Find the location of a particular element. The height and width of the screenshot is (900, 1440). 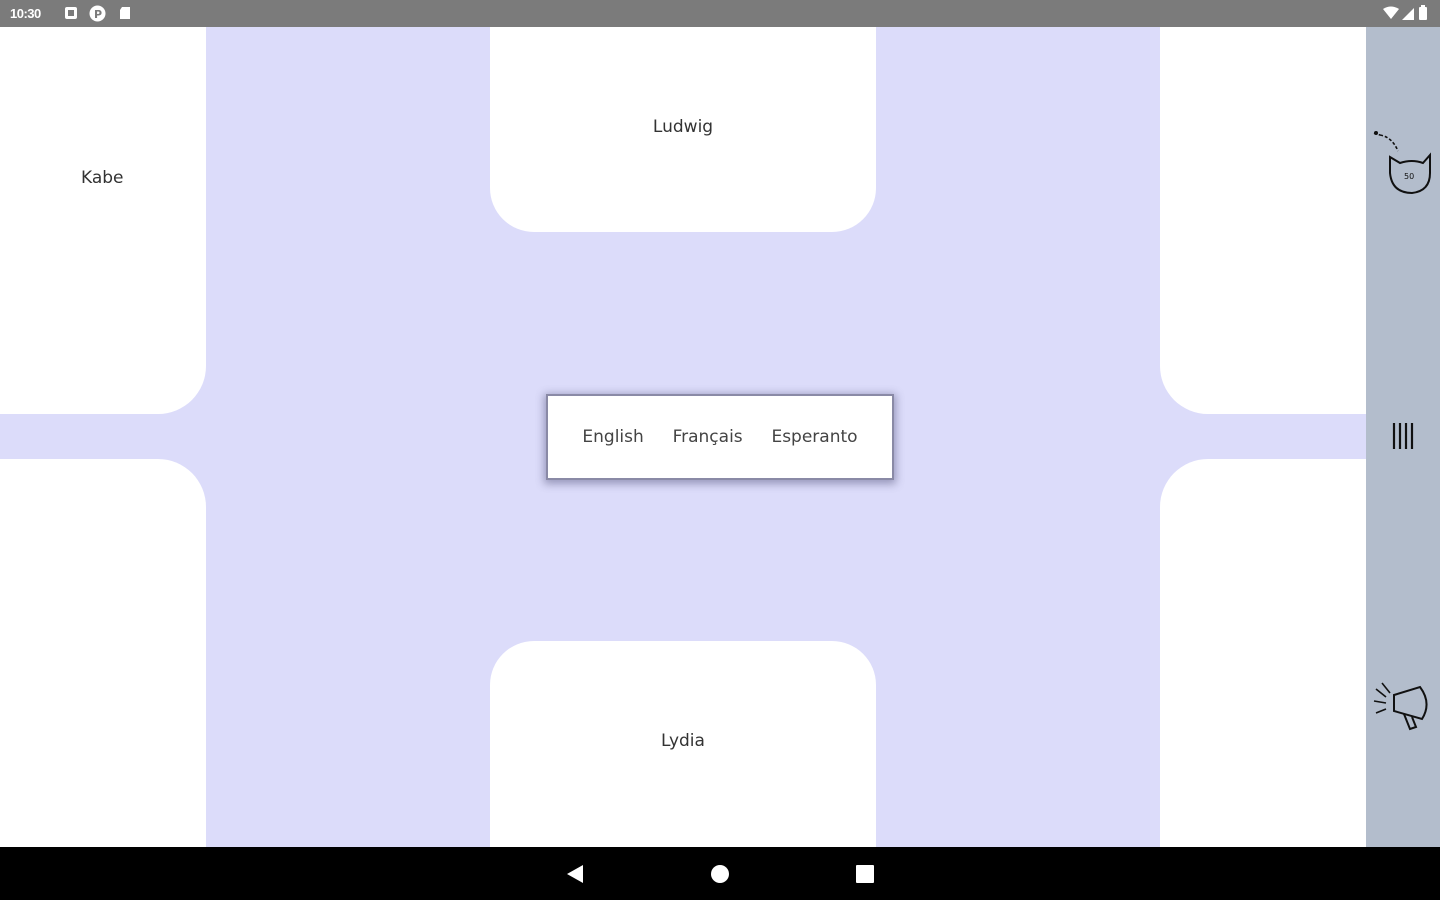

signal-icon is located at coordinates (1408, 14).